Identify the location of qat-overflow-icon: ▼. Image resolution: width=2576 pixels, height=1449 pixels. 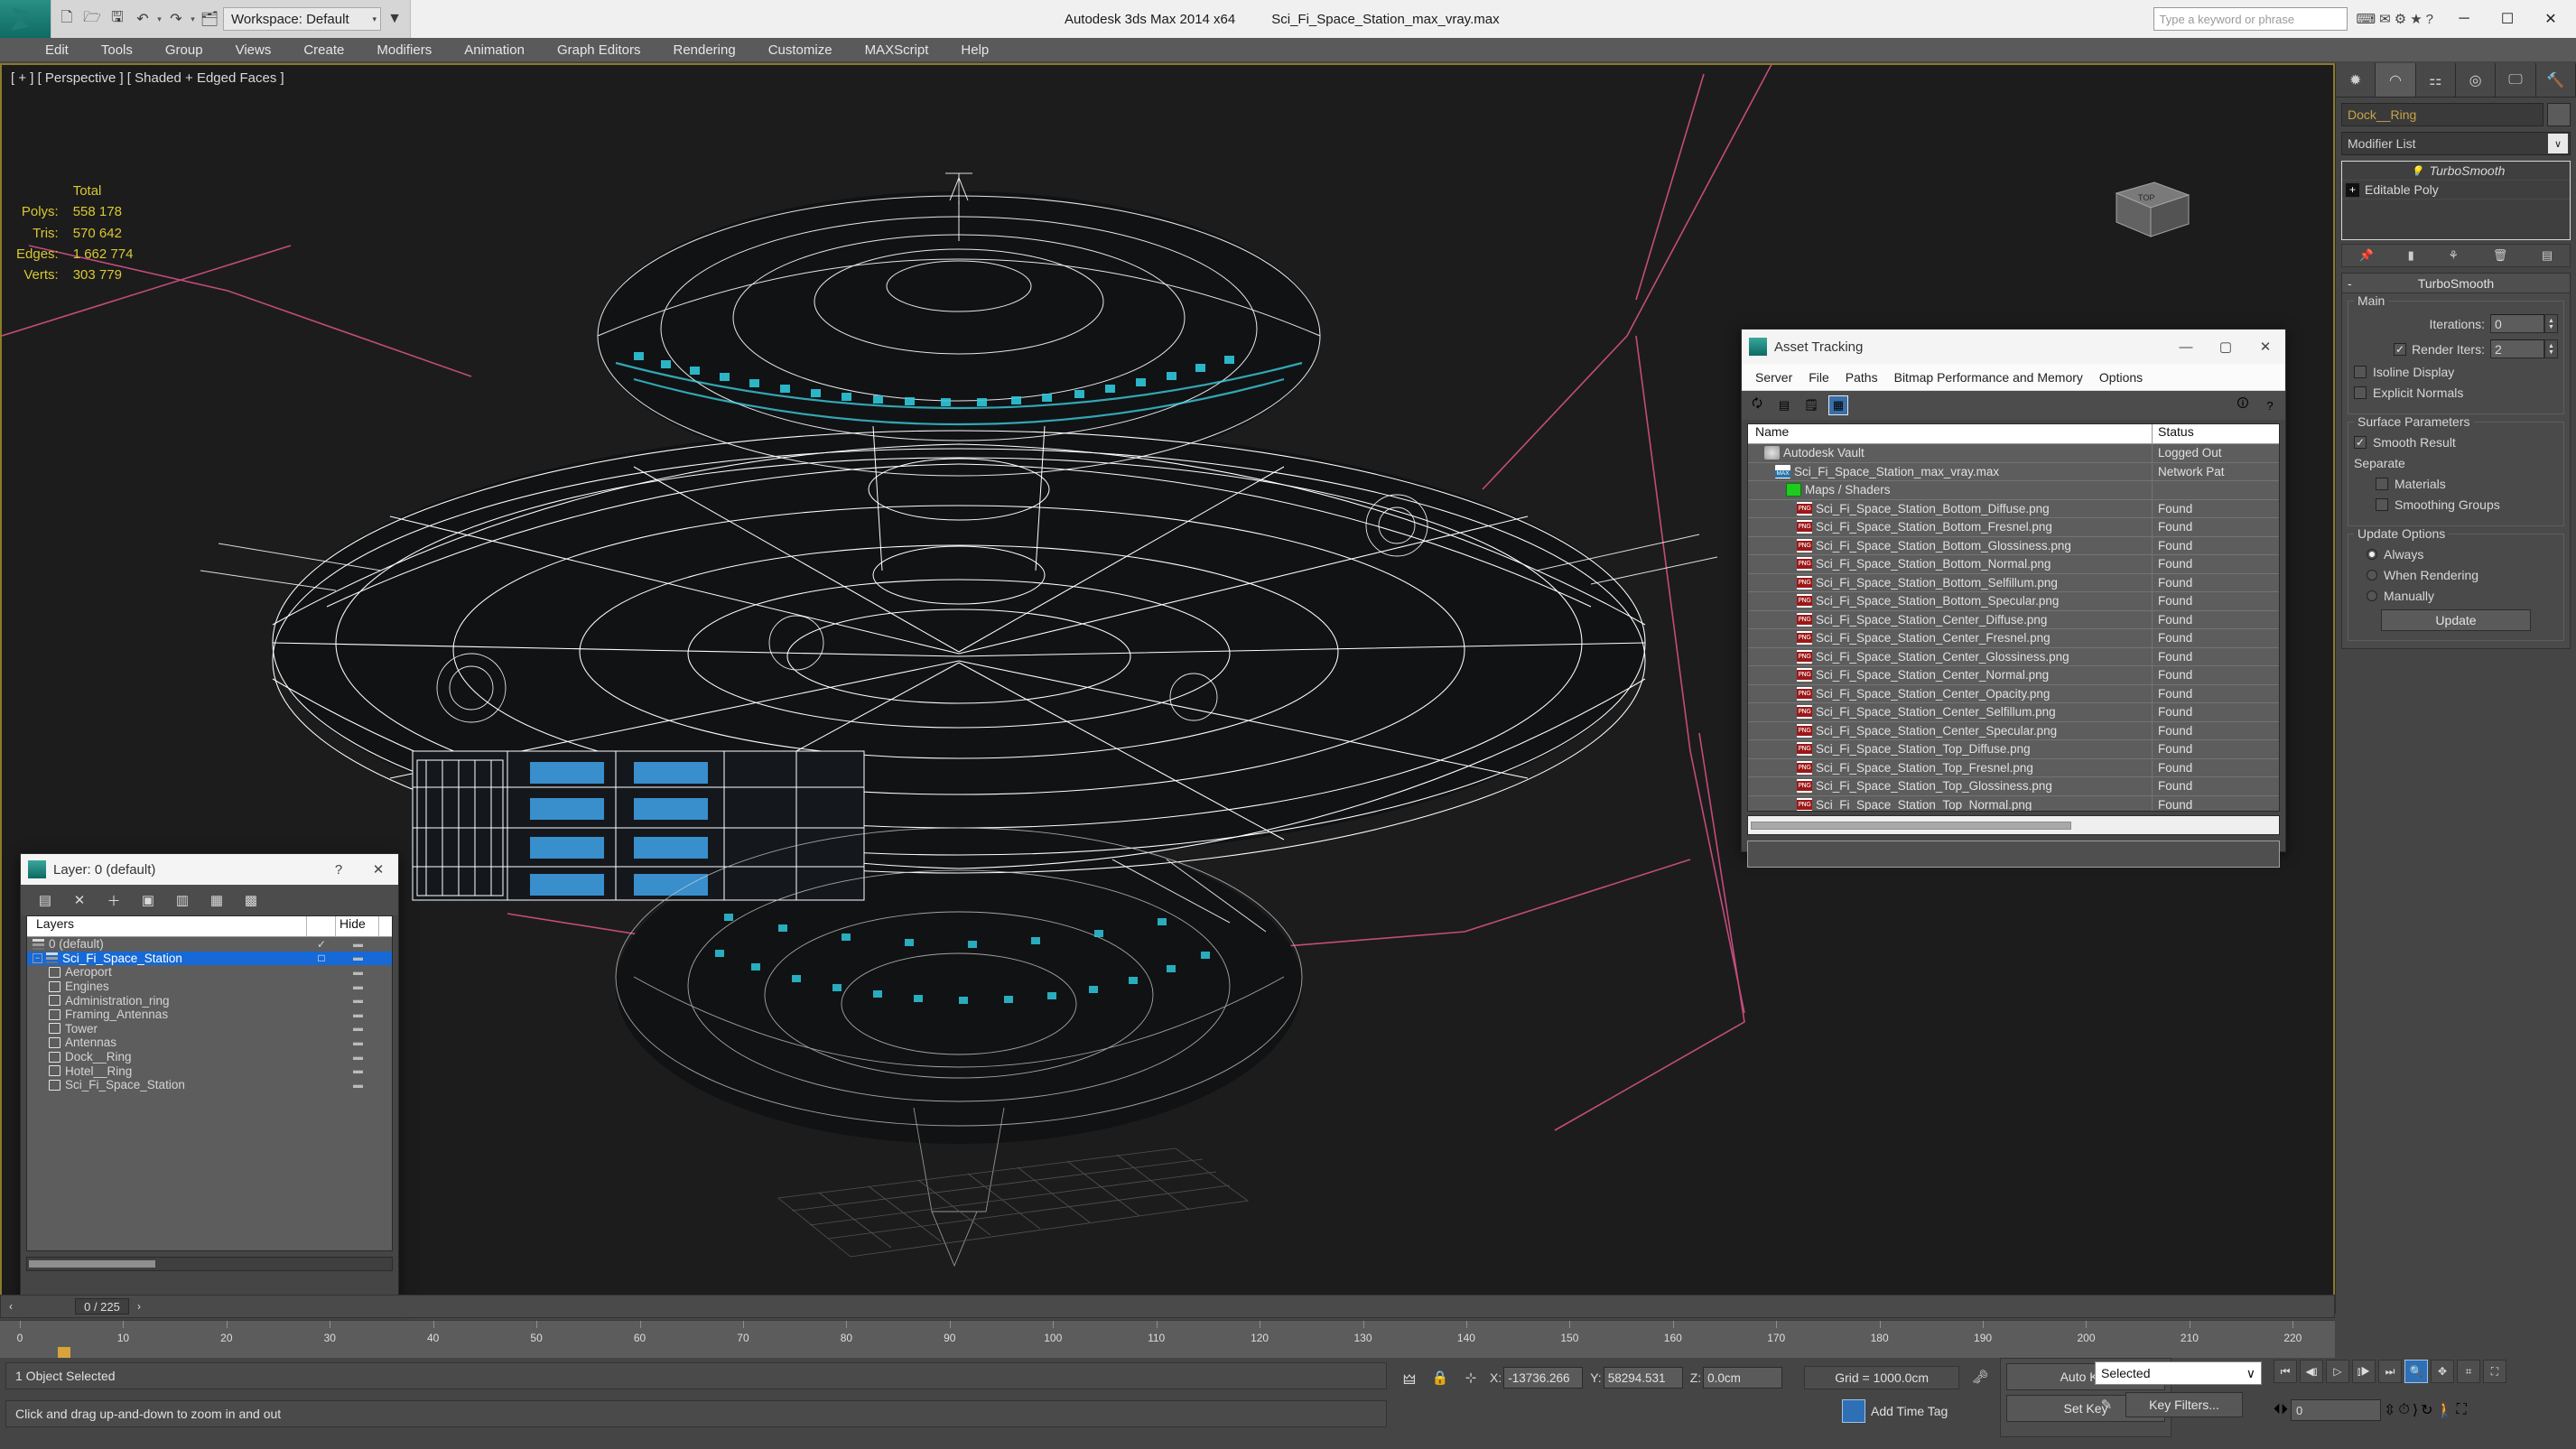
(394, 19).